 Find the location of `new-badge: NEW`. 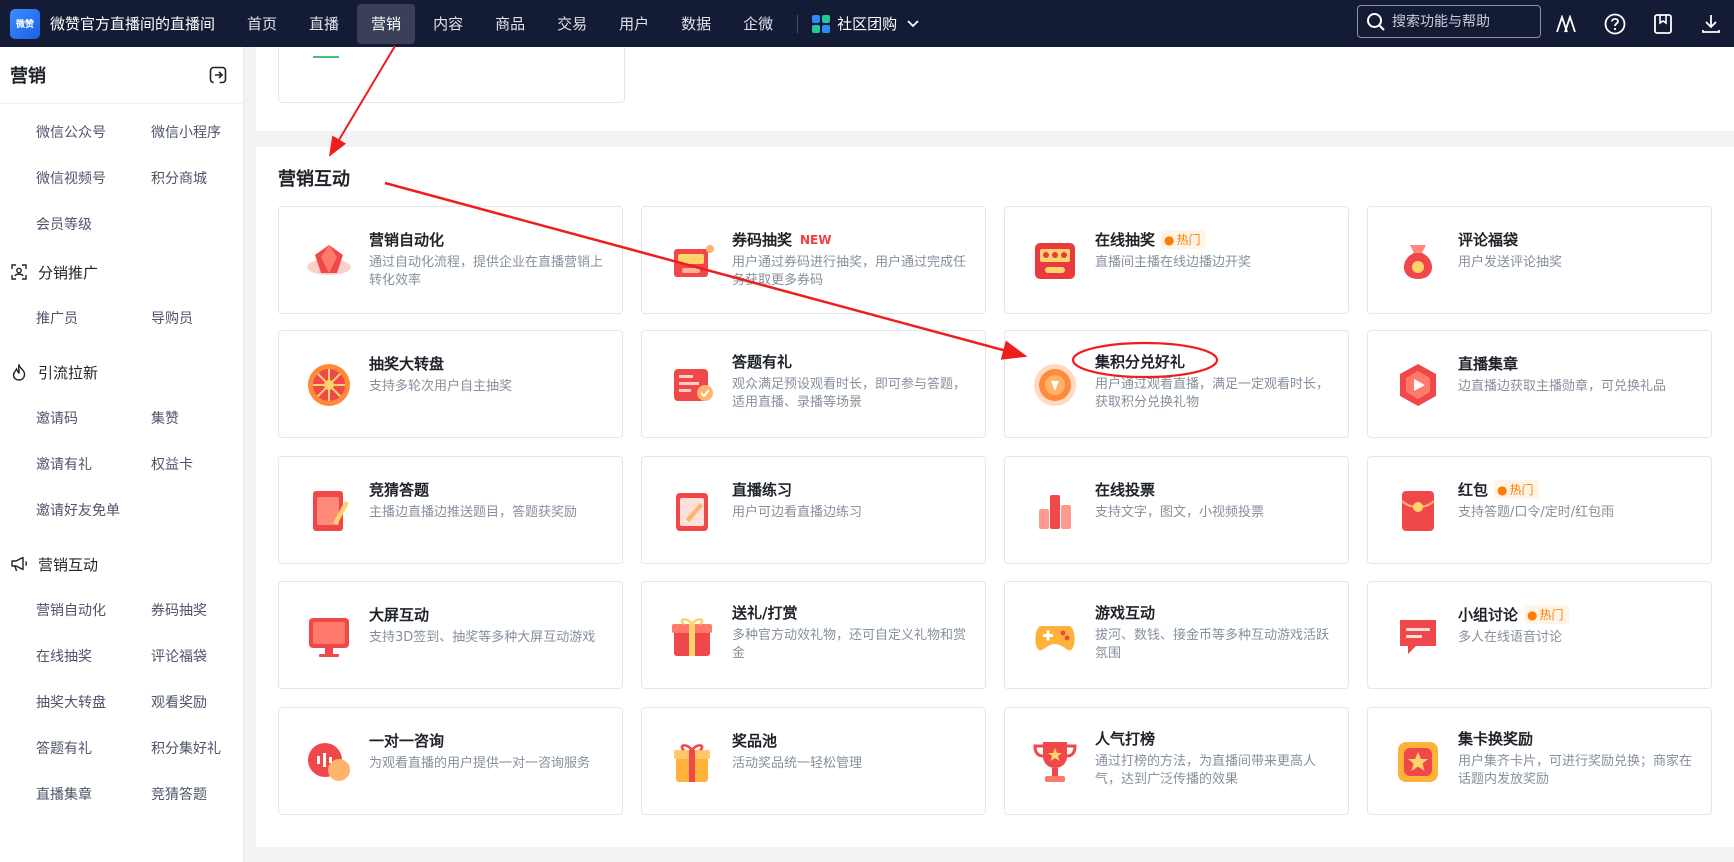

new-badge: NEW is located at coordinates (816, 239).